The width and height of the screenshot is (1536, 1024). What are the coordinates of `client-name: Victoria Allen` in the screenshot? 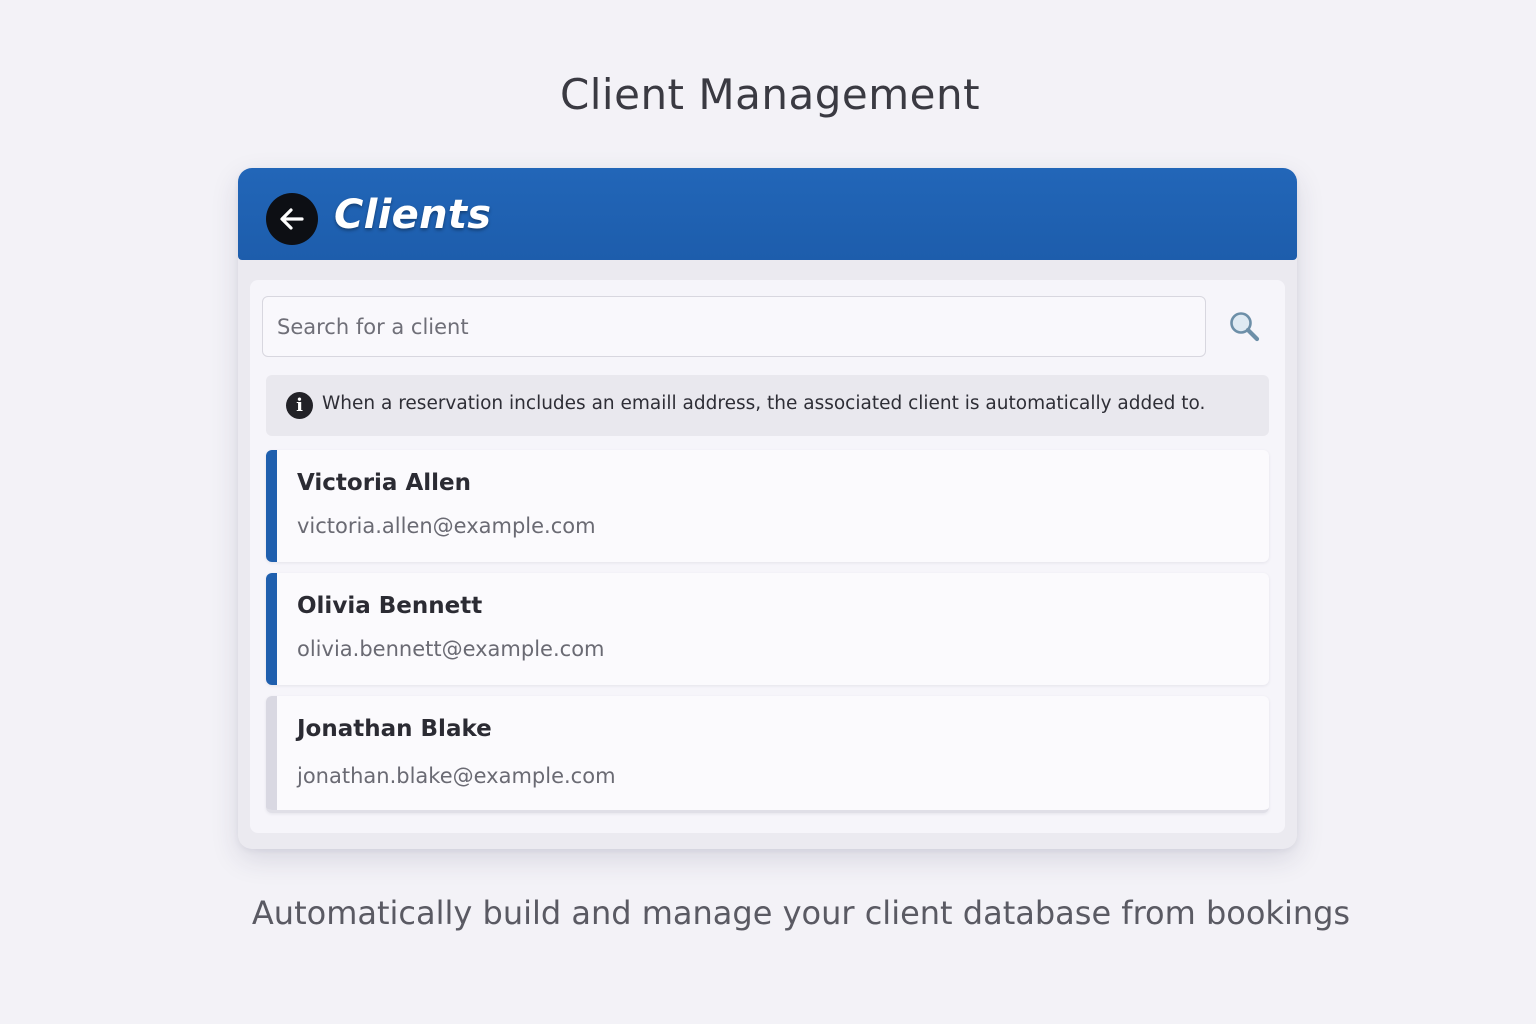 It's located at (384, 483).